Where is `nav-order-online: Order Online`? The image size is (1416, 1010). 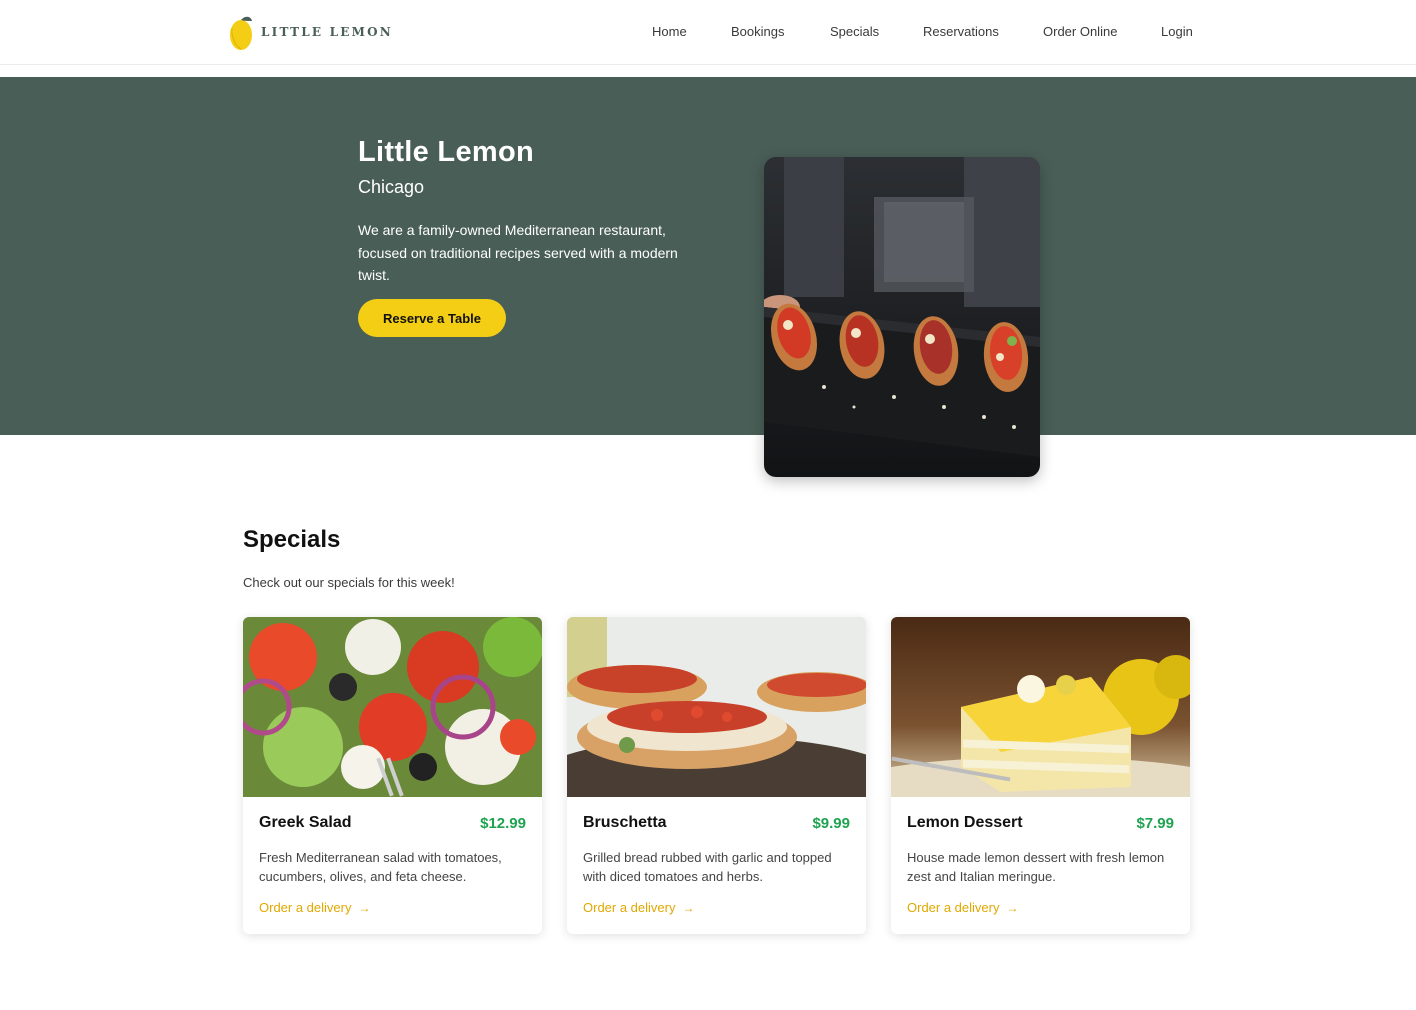
nav-order-online: Order Online is located at coordinates (1080, 31).